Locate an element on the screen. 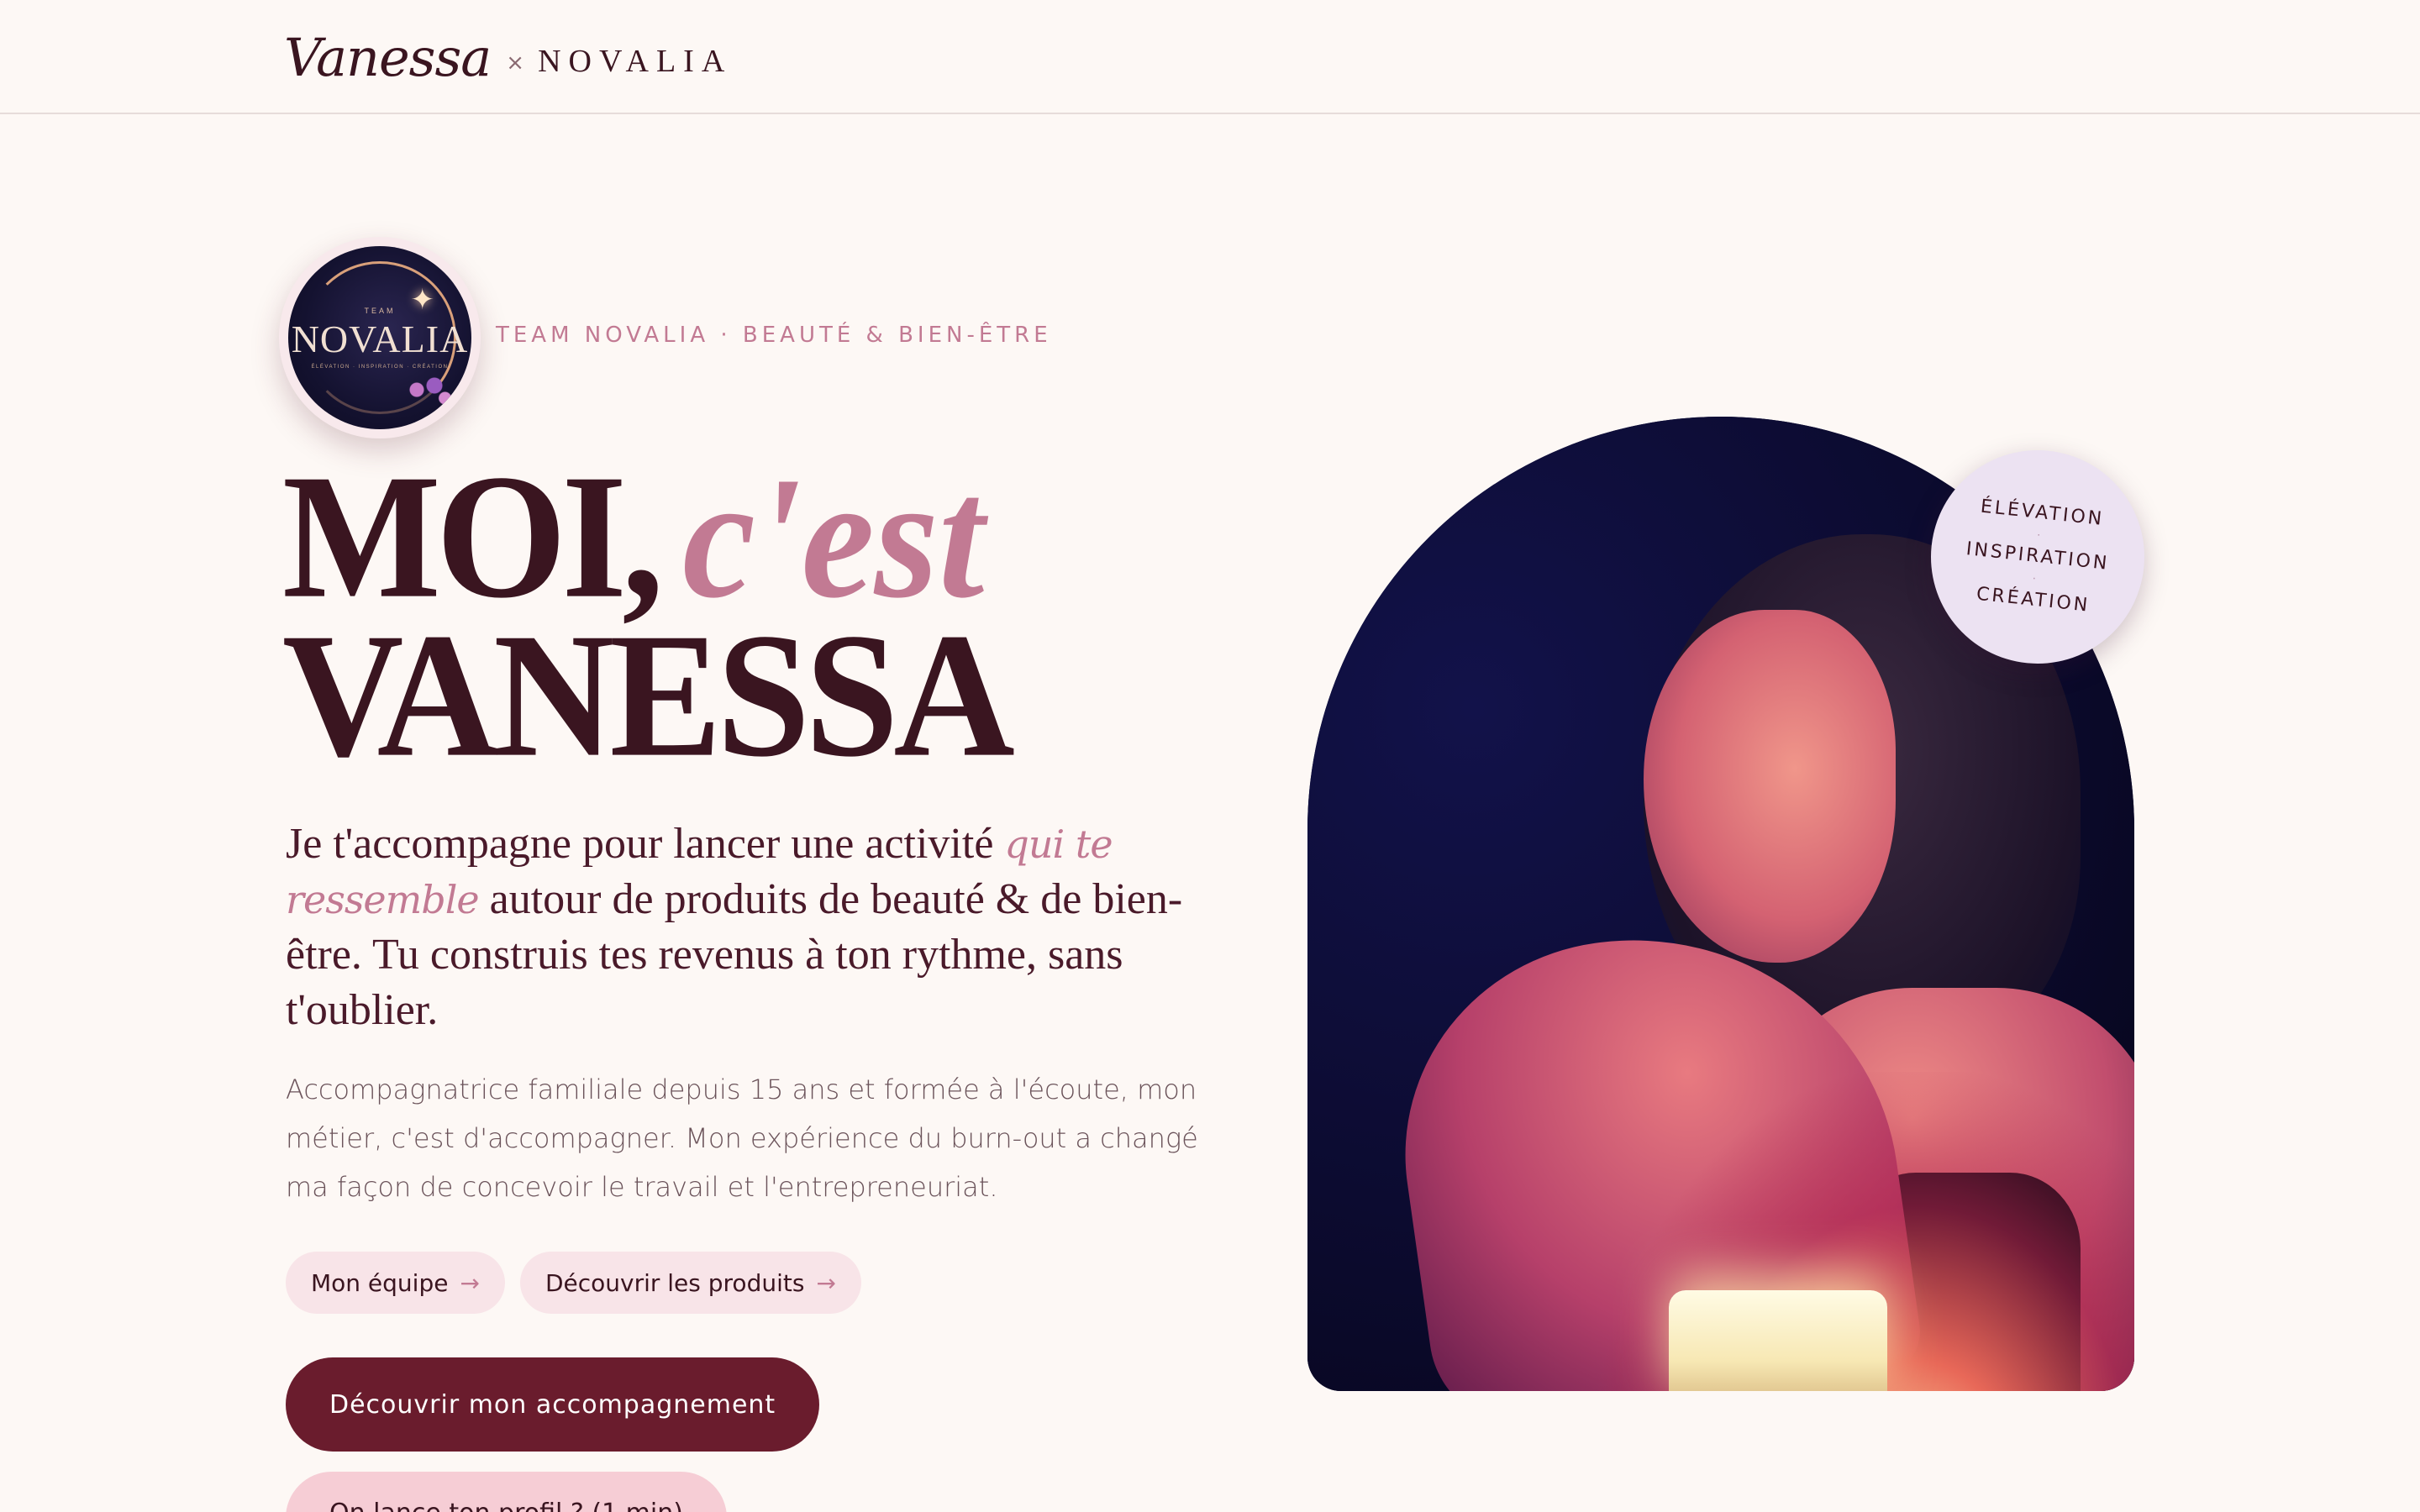 The image size is (2420, 1512). brand-logo-link: Vanessa × NOVALIA is located at coordinates (508, 57).